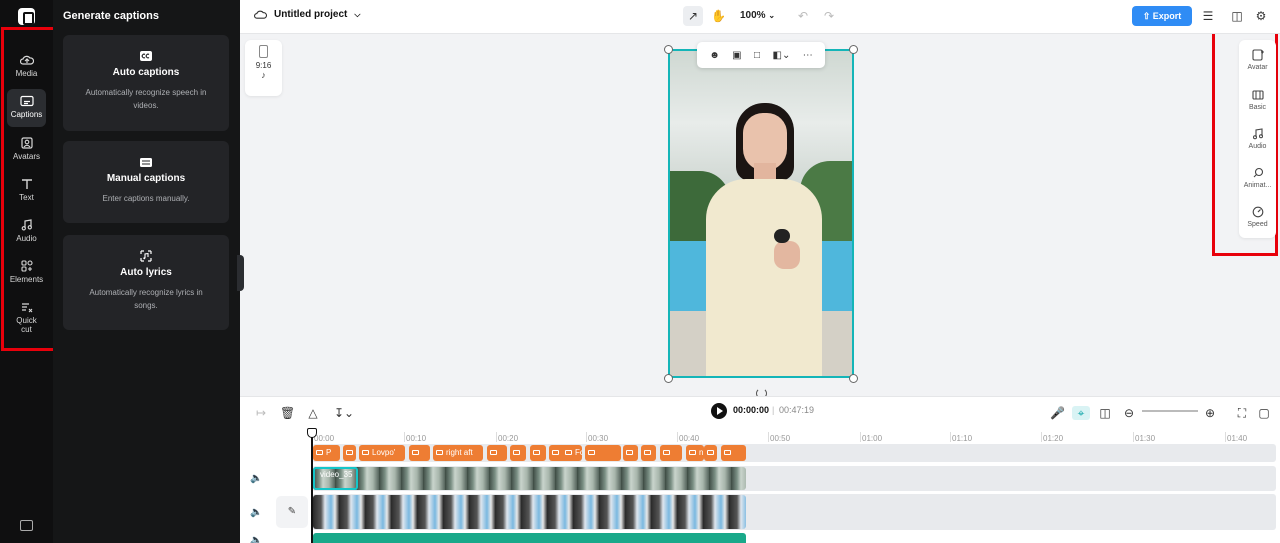 This screenshot has width=1280, height=543. I want to click on export-button: ⇧ Export, so click(1162, 16).